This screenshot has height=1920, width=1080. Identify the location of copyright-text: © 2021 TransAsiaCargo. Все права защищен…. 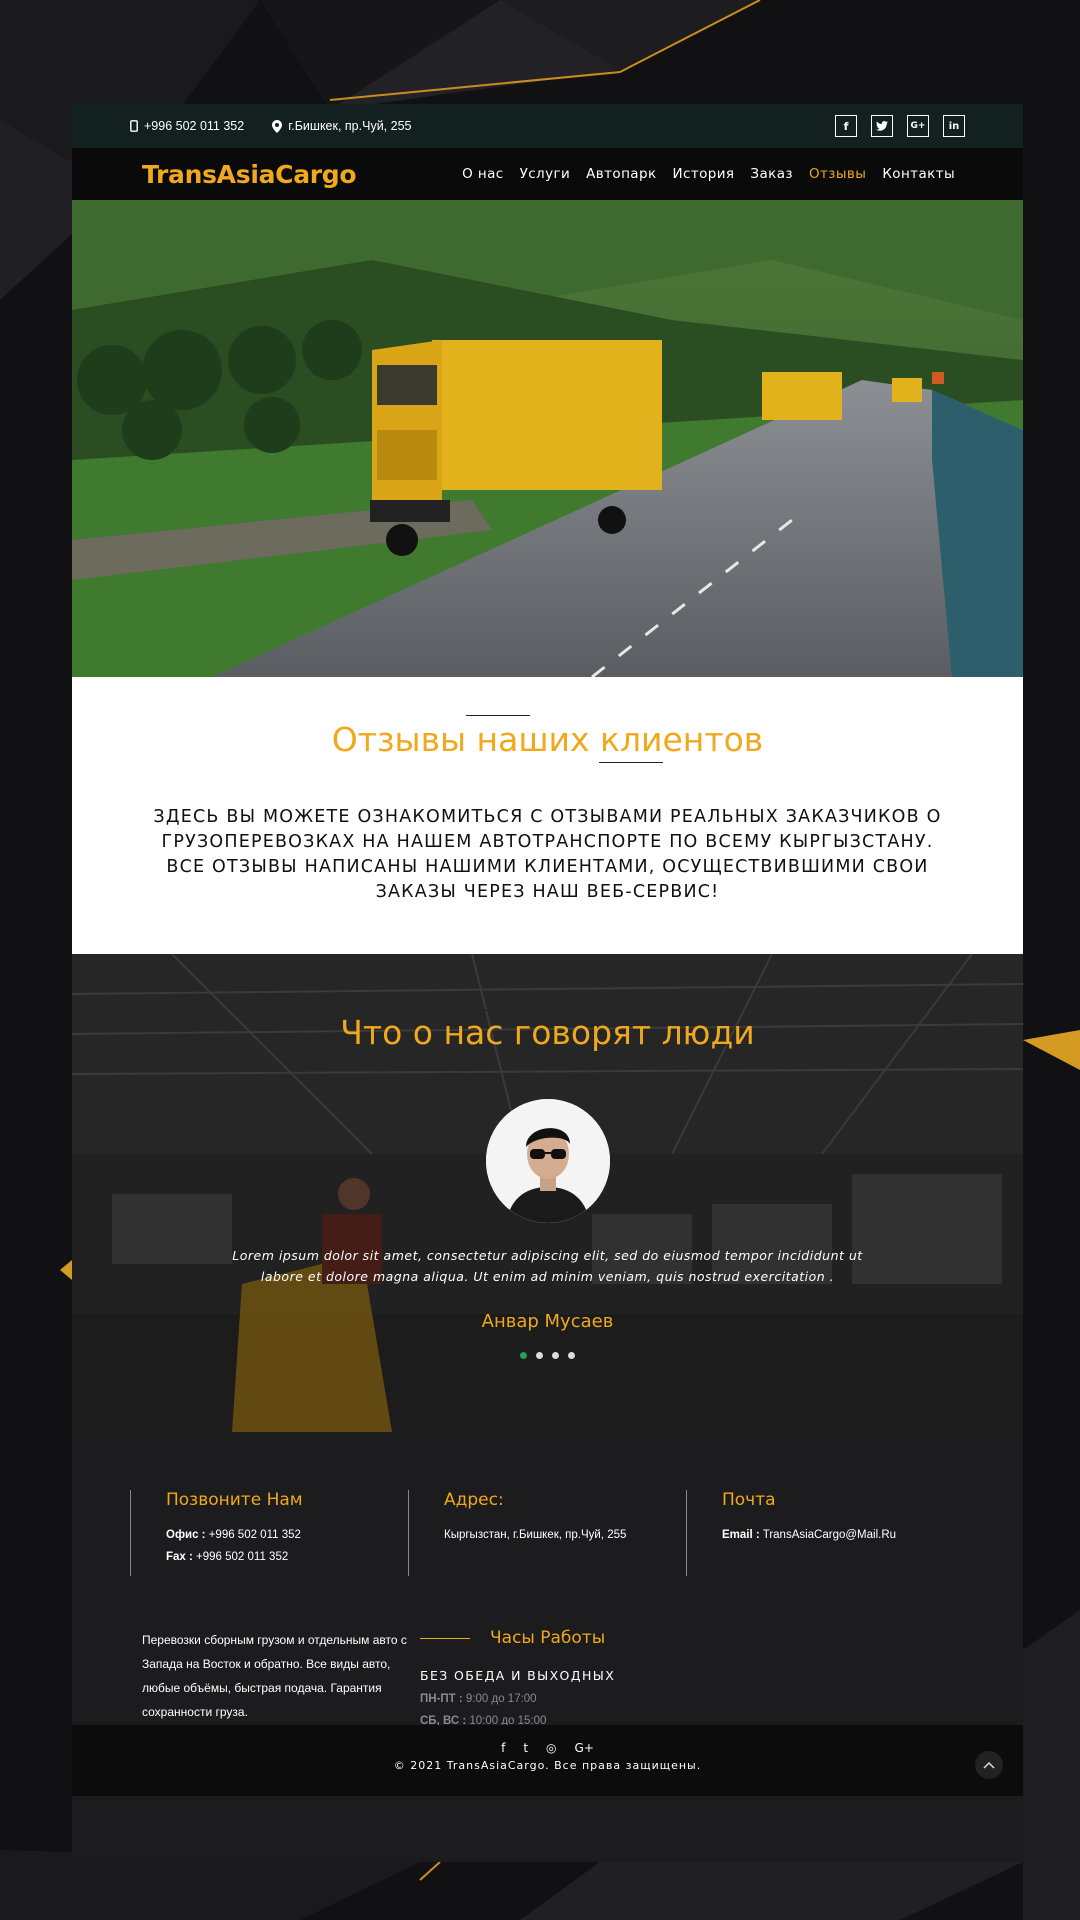
(547, 1765).